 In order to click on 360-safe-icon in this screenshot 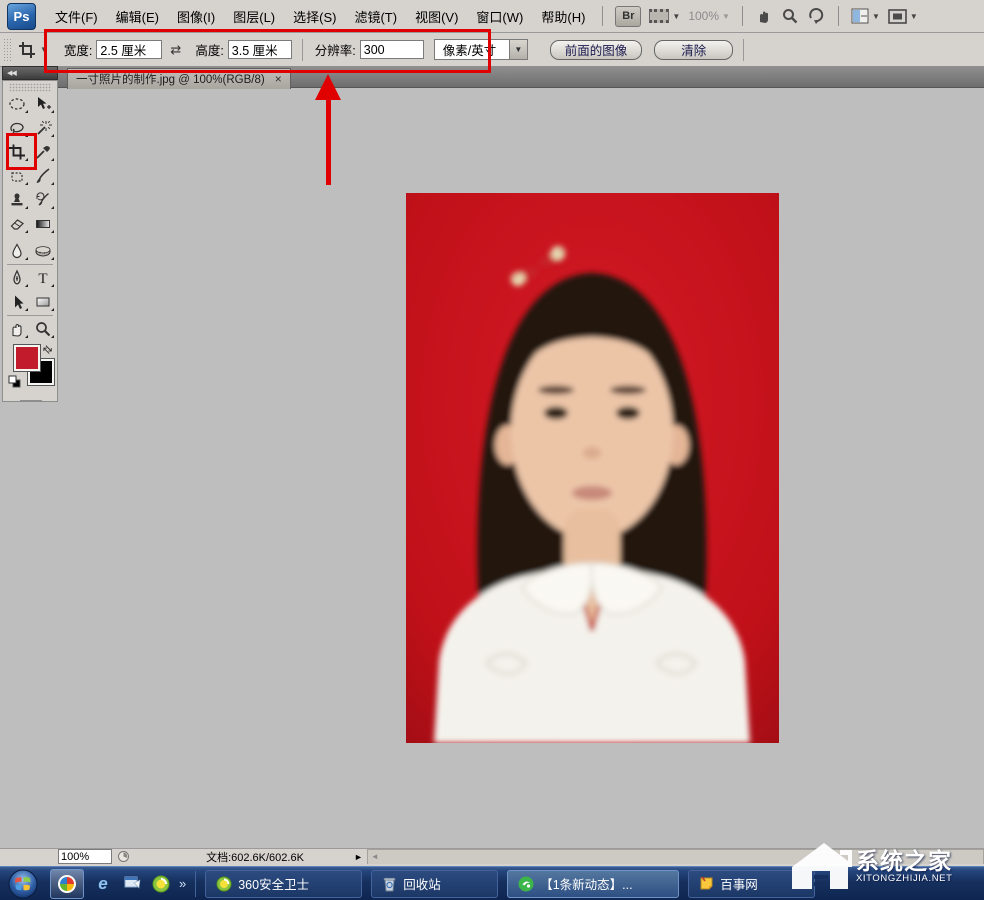, I will do `click(161, 883)`.